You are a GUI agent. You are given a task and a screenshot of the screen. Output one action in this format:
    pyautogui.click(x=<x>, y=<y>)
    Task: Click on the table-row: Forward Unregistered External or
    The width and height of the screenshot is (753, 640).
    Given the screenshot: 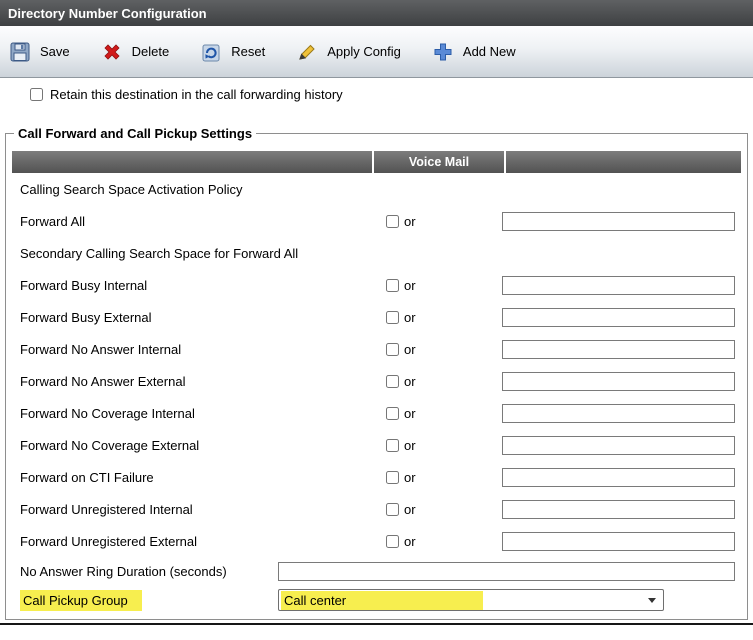 What is the action you would take?
    pyautogui.click(x=376, y=541)
    